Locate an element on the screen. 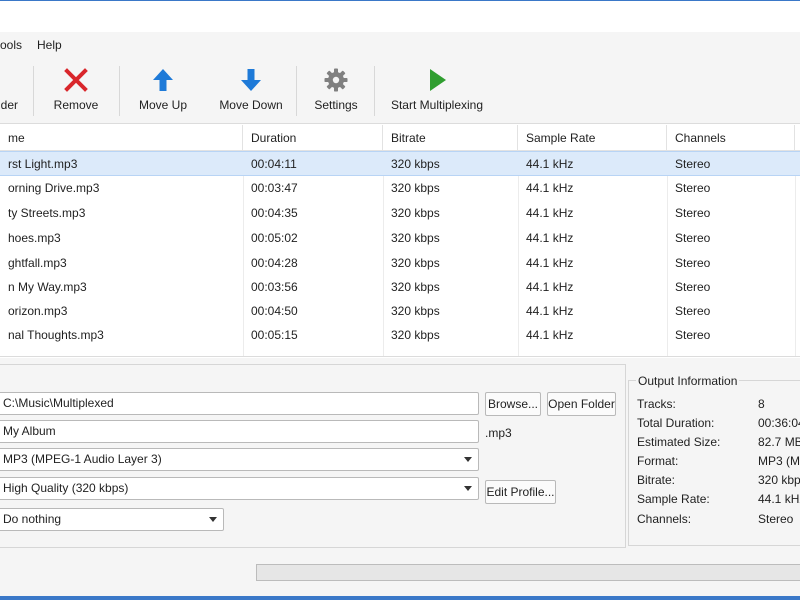 This screenshot has height=600, width=800. cell-name: nal Thoughts.mp3 is located at coordinates (56, 335).